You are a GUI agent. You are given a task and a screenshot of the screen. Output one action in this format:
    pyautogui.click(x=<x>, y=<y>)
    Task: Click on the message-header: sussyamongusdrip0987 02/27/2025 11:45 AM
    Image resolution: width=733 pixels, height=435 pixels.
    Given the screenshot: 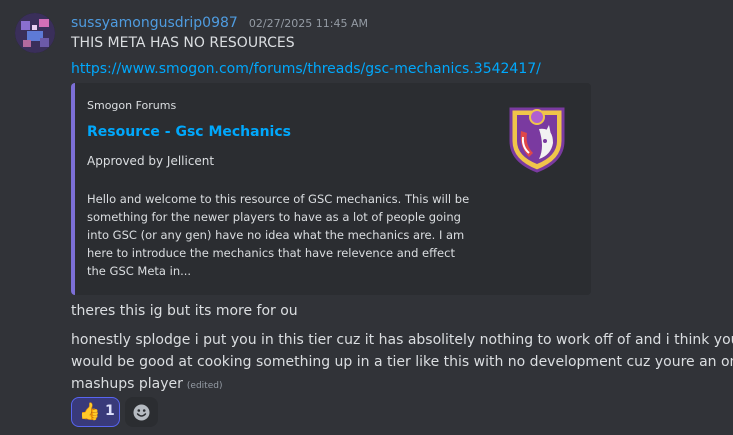 What is the action you would take?
    pyautogui.click(x=219, y=21)
    